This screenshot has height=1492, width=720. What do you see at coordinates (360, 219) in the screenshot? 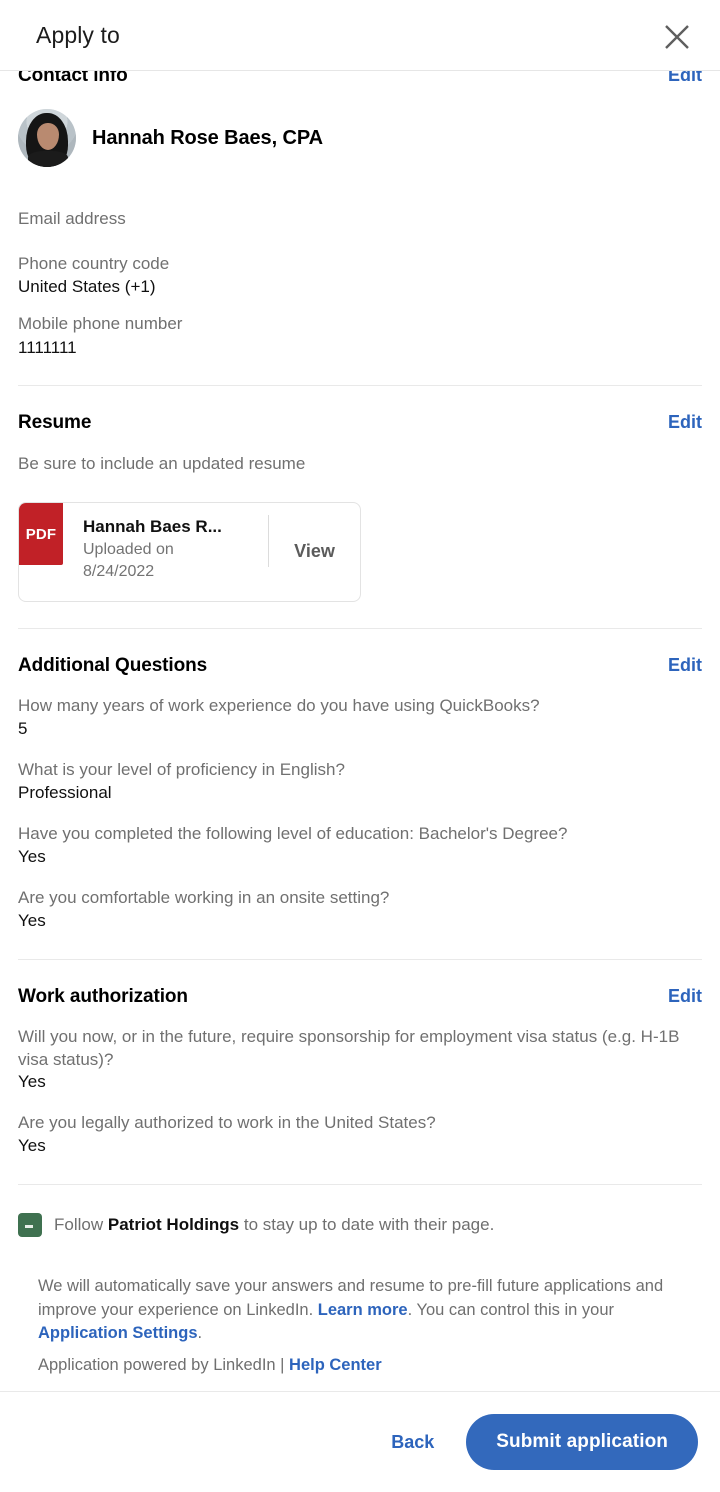
I see `field-email-address: Email address` at bounding box center [360, 219].